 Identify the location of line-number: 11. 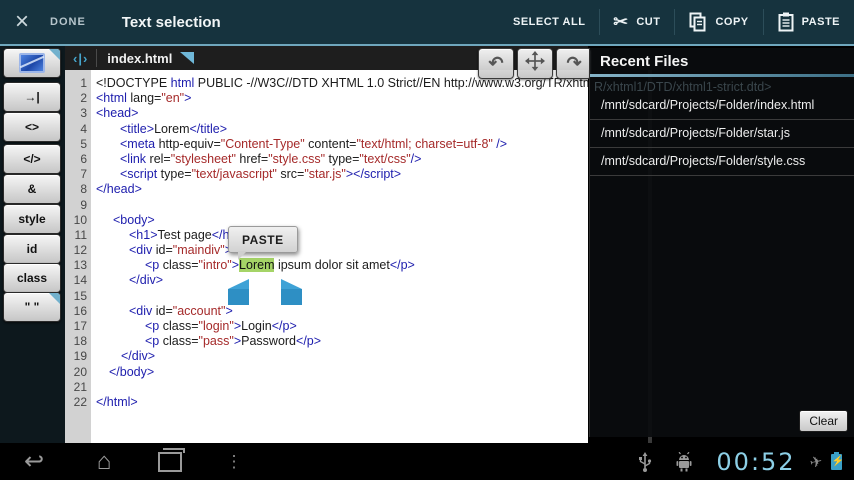
(80, 234).